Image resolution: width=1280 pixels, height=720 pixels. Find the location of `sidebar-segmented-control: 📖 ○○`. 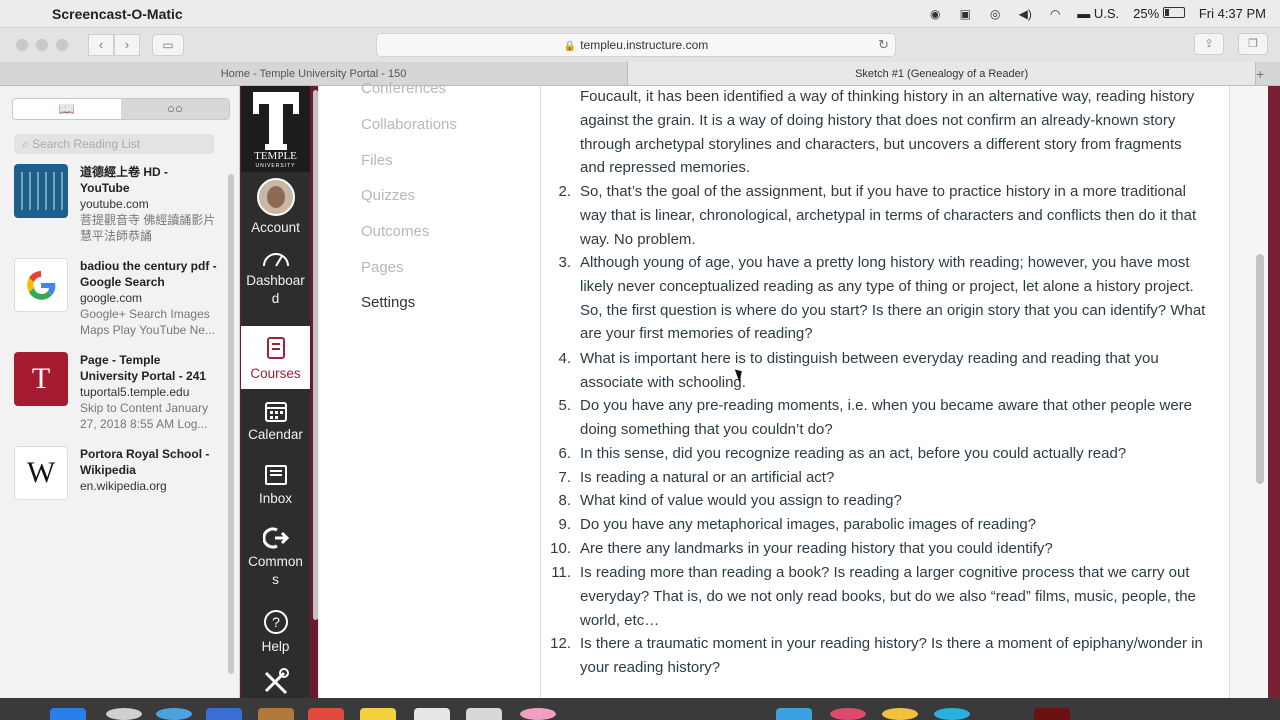

sidebar-segmented-control: 📖 ○○ is located at coordinates (121, 109).